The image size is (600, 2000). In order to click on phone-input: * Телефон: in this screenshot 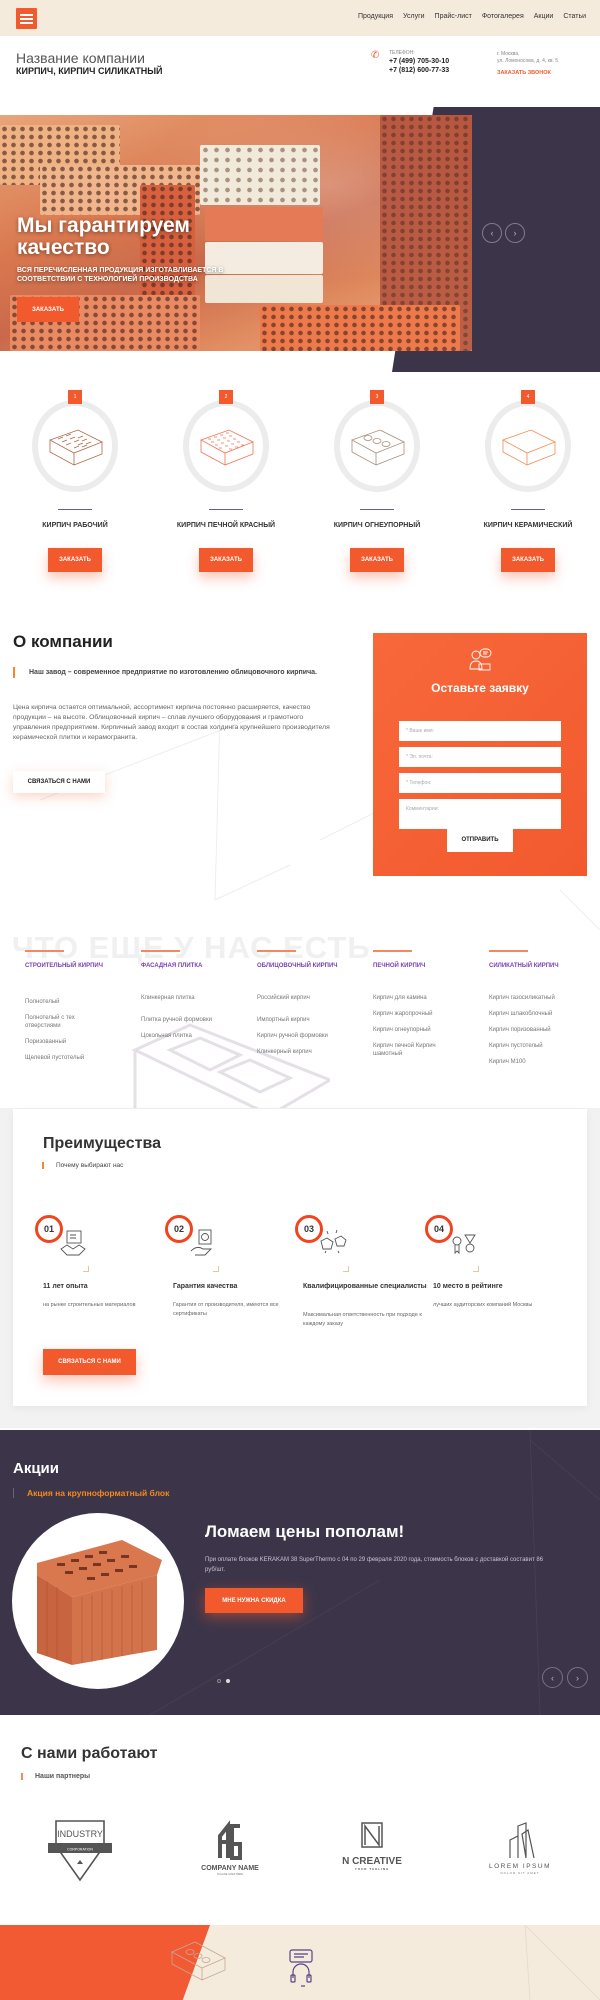, I will do `click(480, 783)`.